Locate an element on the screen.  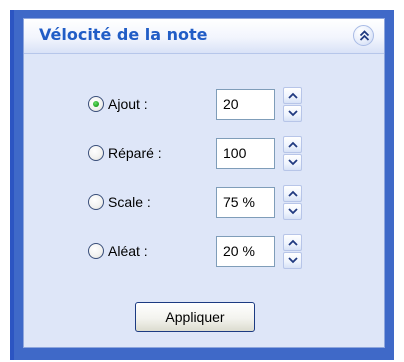
radio-ajout is located at coordinates (96, 104).